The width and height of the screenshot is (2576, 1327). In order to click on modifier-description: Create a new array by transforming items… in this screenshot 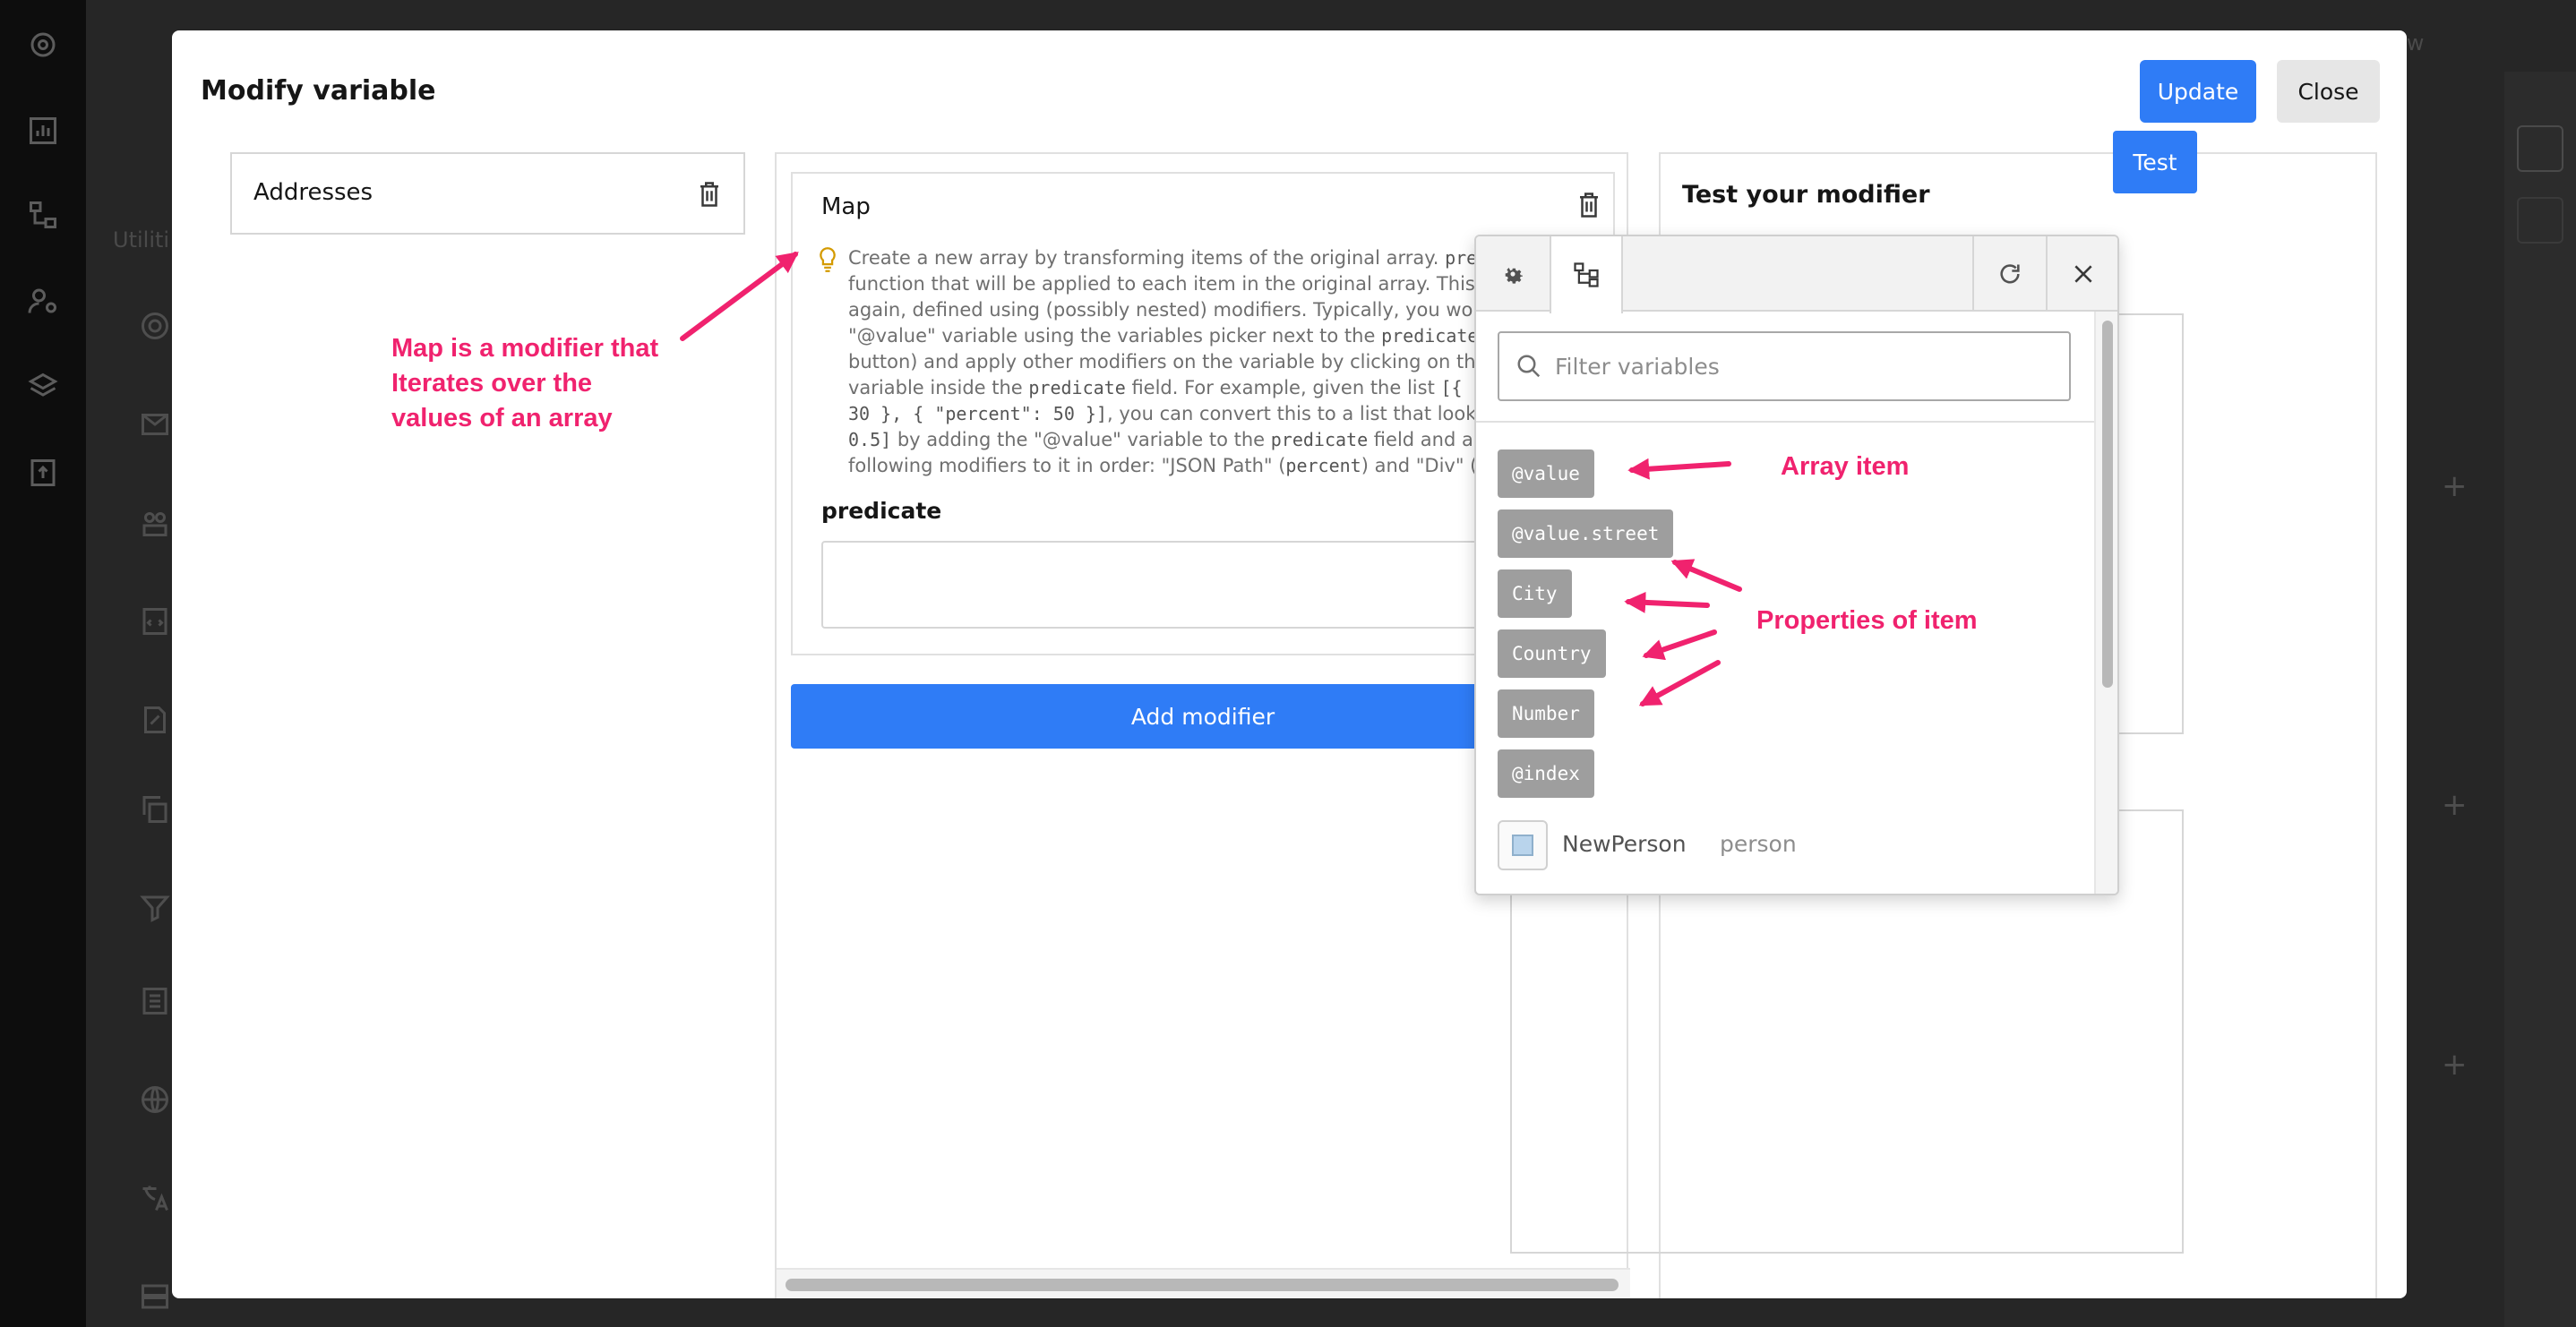, I will do `click(1193, 361)`.